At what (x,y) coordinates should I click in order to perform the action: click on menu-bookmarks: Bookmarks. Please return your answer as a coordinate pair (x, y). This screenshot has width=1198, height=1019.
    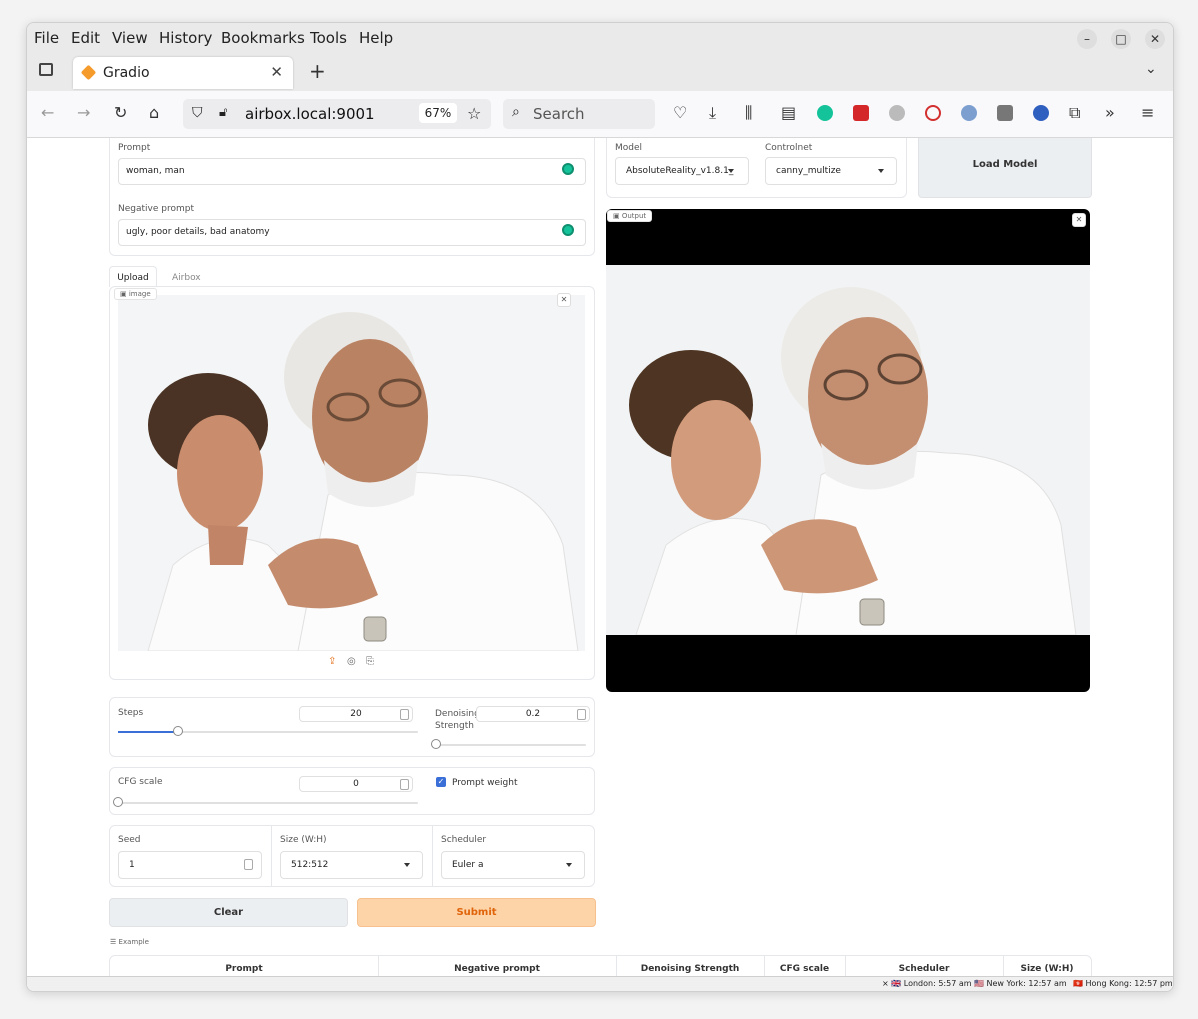
    Looking at the image, I should click on (263, 38).